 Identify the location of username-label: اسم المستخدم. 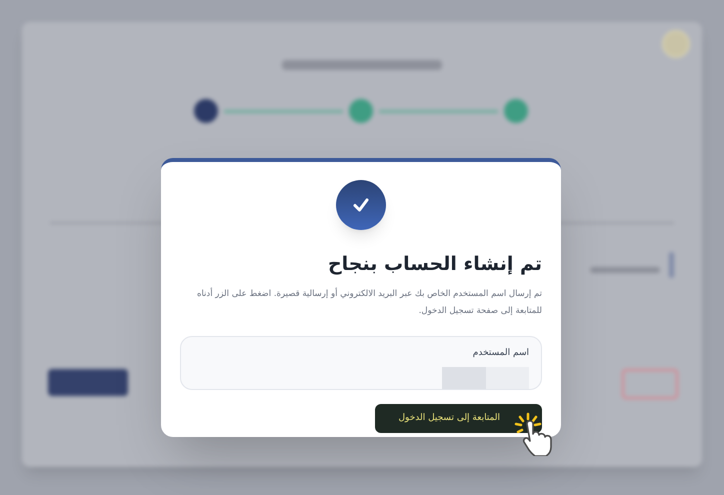
(500, 353).